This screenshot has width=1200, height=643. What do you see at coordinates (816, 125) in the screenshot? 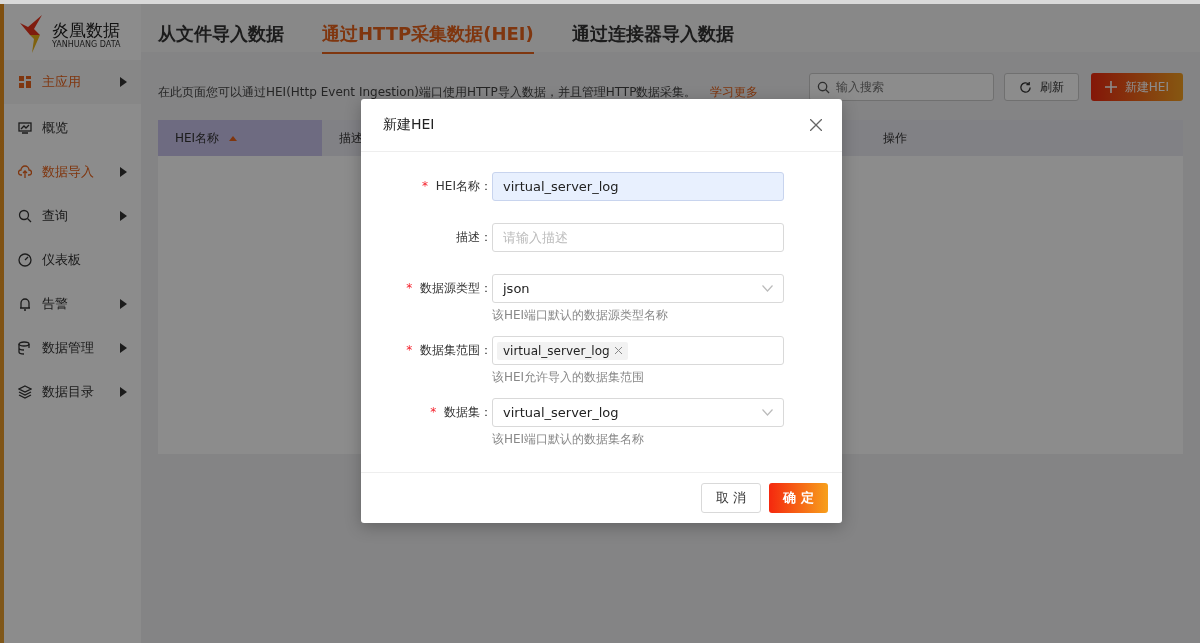
I see `close-icon` at bounding box center [816, 125].